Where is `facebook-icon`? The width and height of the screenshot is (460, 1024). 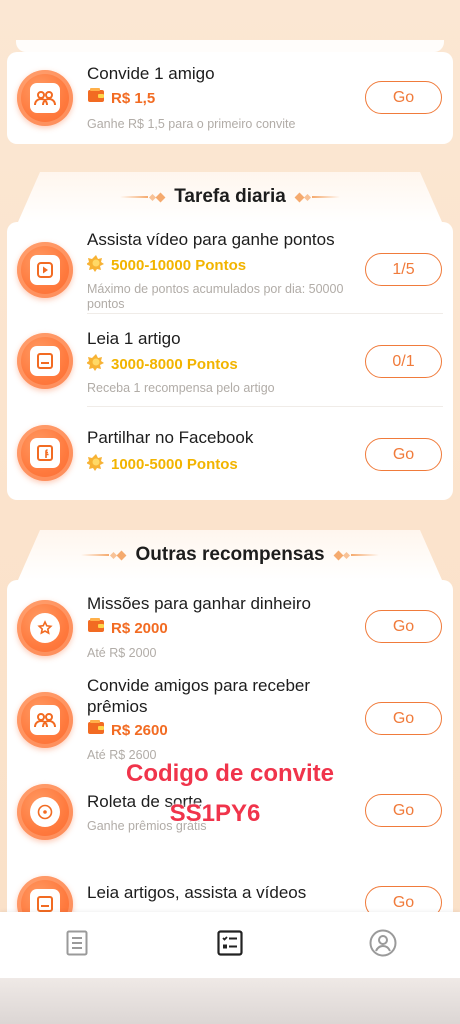 facebook-icon is located at coordinates (45, 453).